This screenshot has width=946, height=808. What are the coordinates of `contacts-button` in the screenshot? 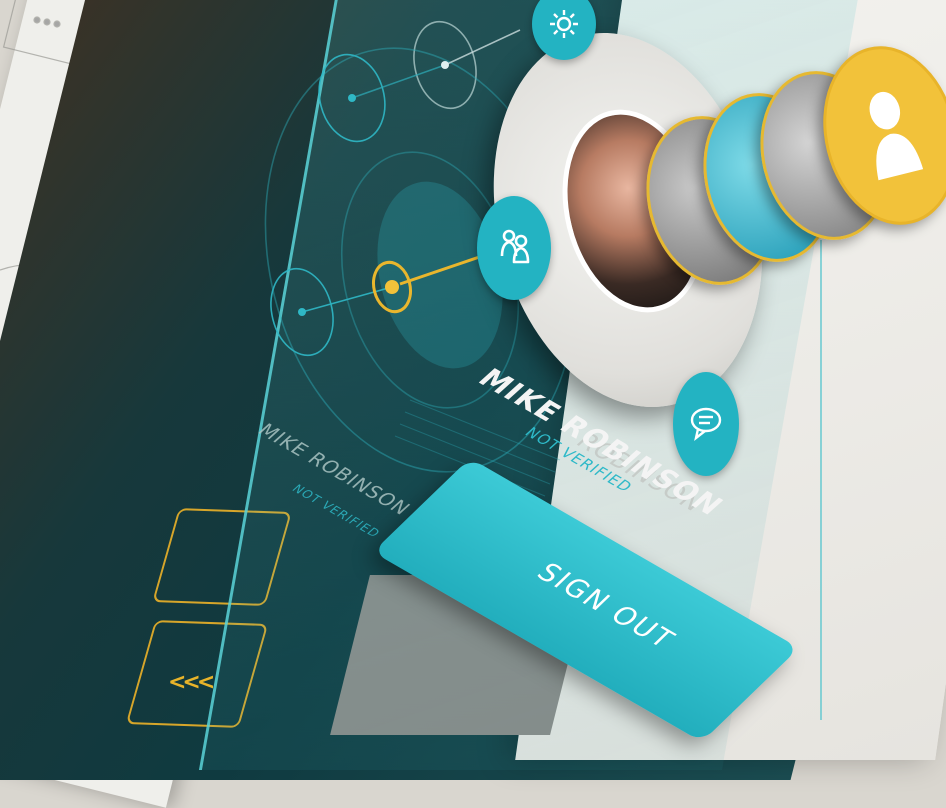 It's located at (514, 248).